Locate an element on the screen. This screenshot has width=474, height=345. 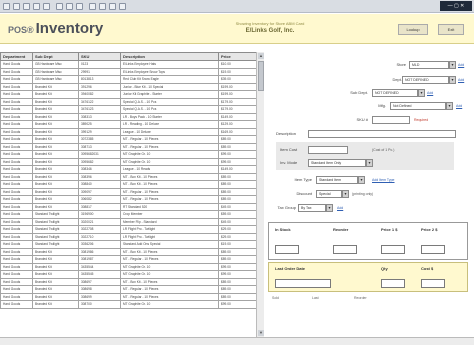
price2-input is located at coordinates (433, 249).